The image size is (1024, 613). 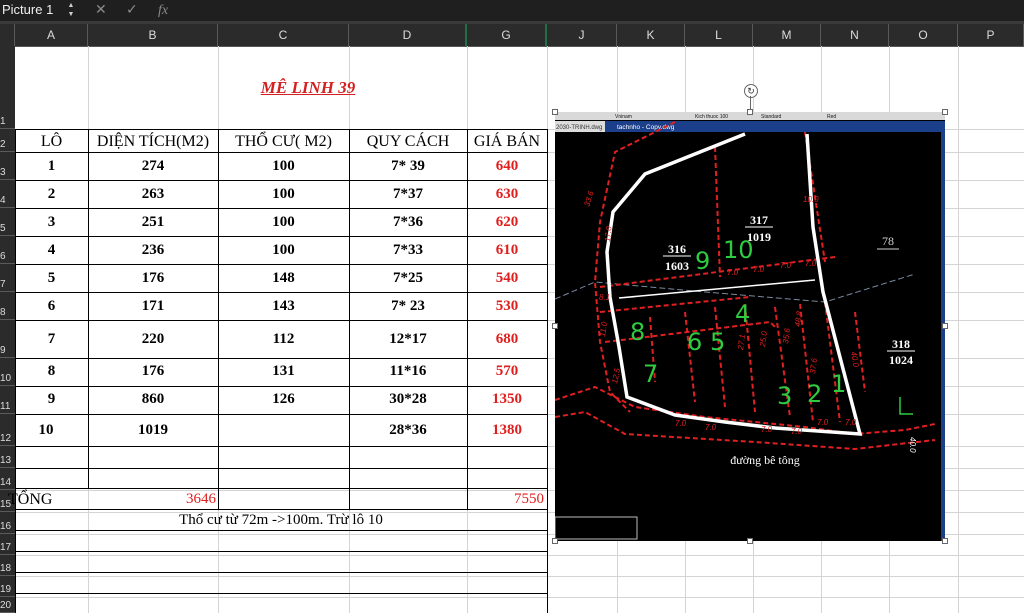 What do you see at coordinates (132, 10) in the screenshot?
I see `enter-icon: ✓` at bounding box center [132, 10].